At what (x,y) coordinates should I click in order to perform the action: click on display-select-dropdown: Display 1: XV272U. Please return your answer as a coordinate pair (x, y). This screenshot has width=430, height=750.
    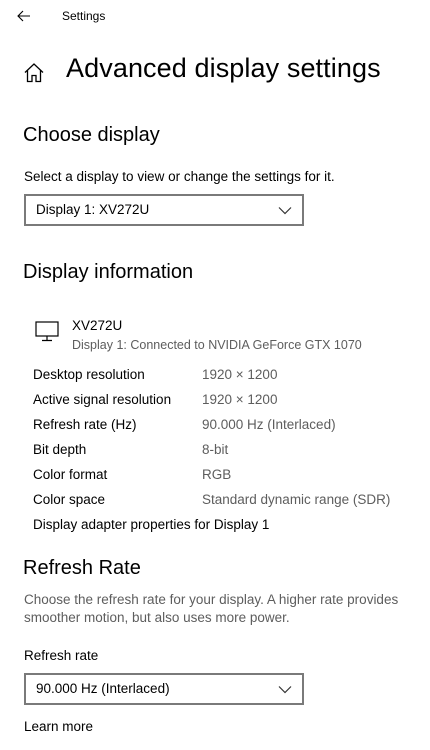
    Looking at the image, I should click on (164, 210).